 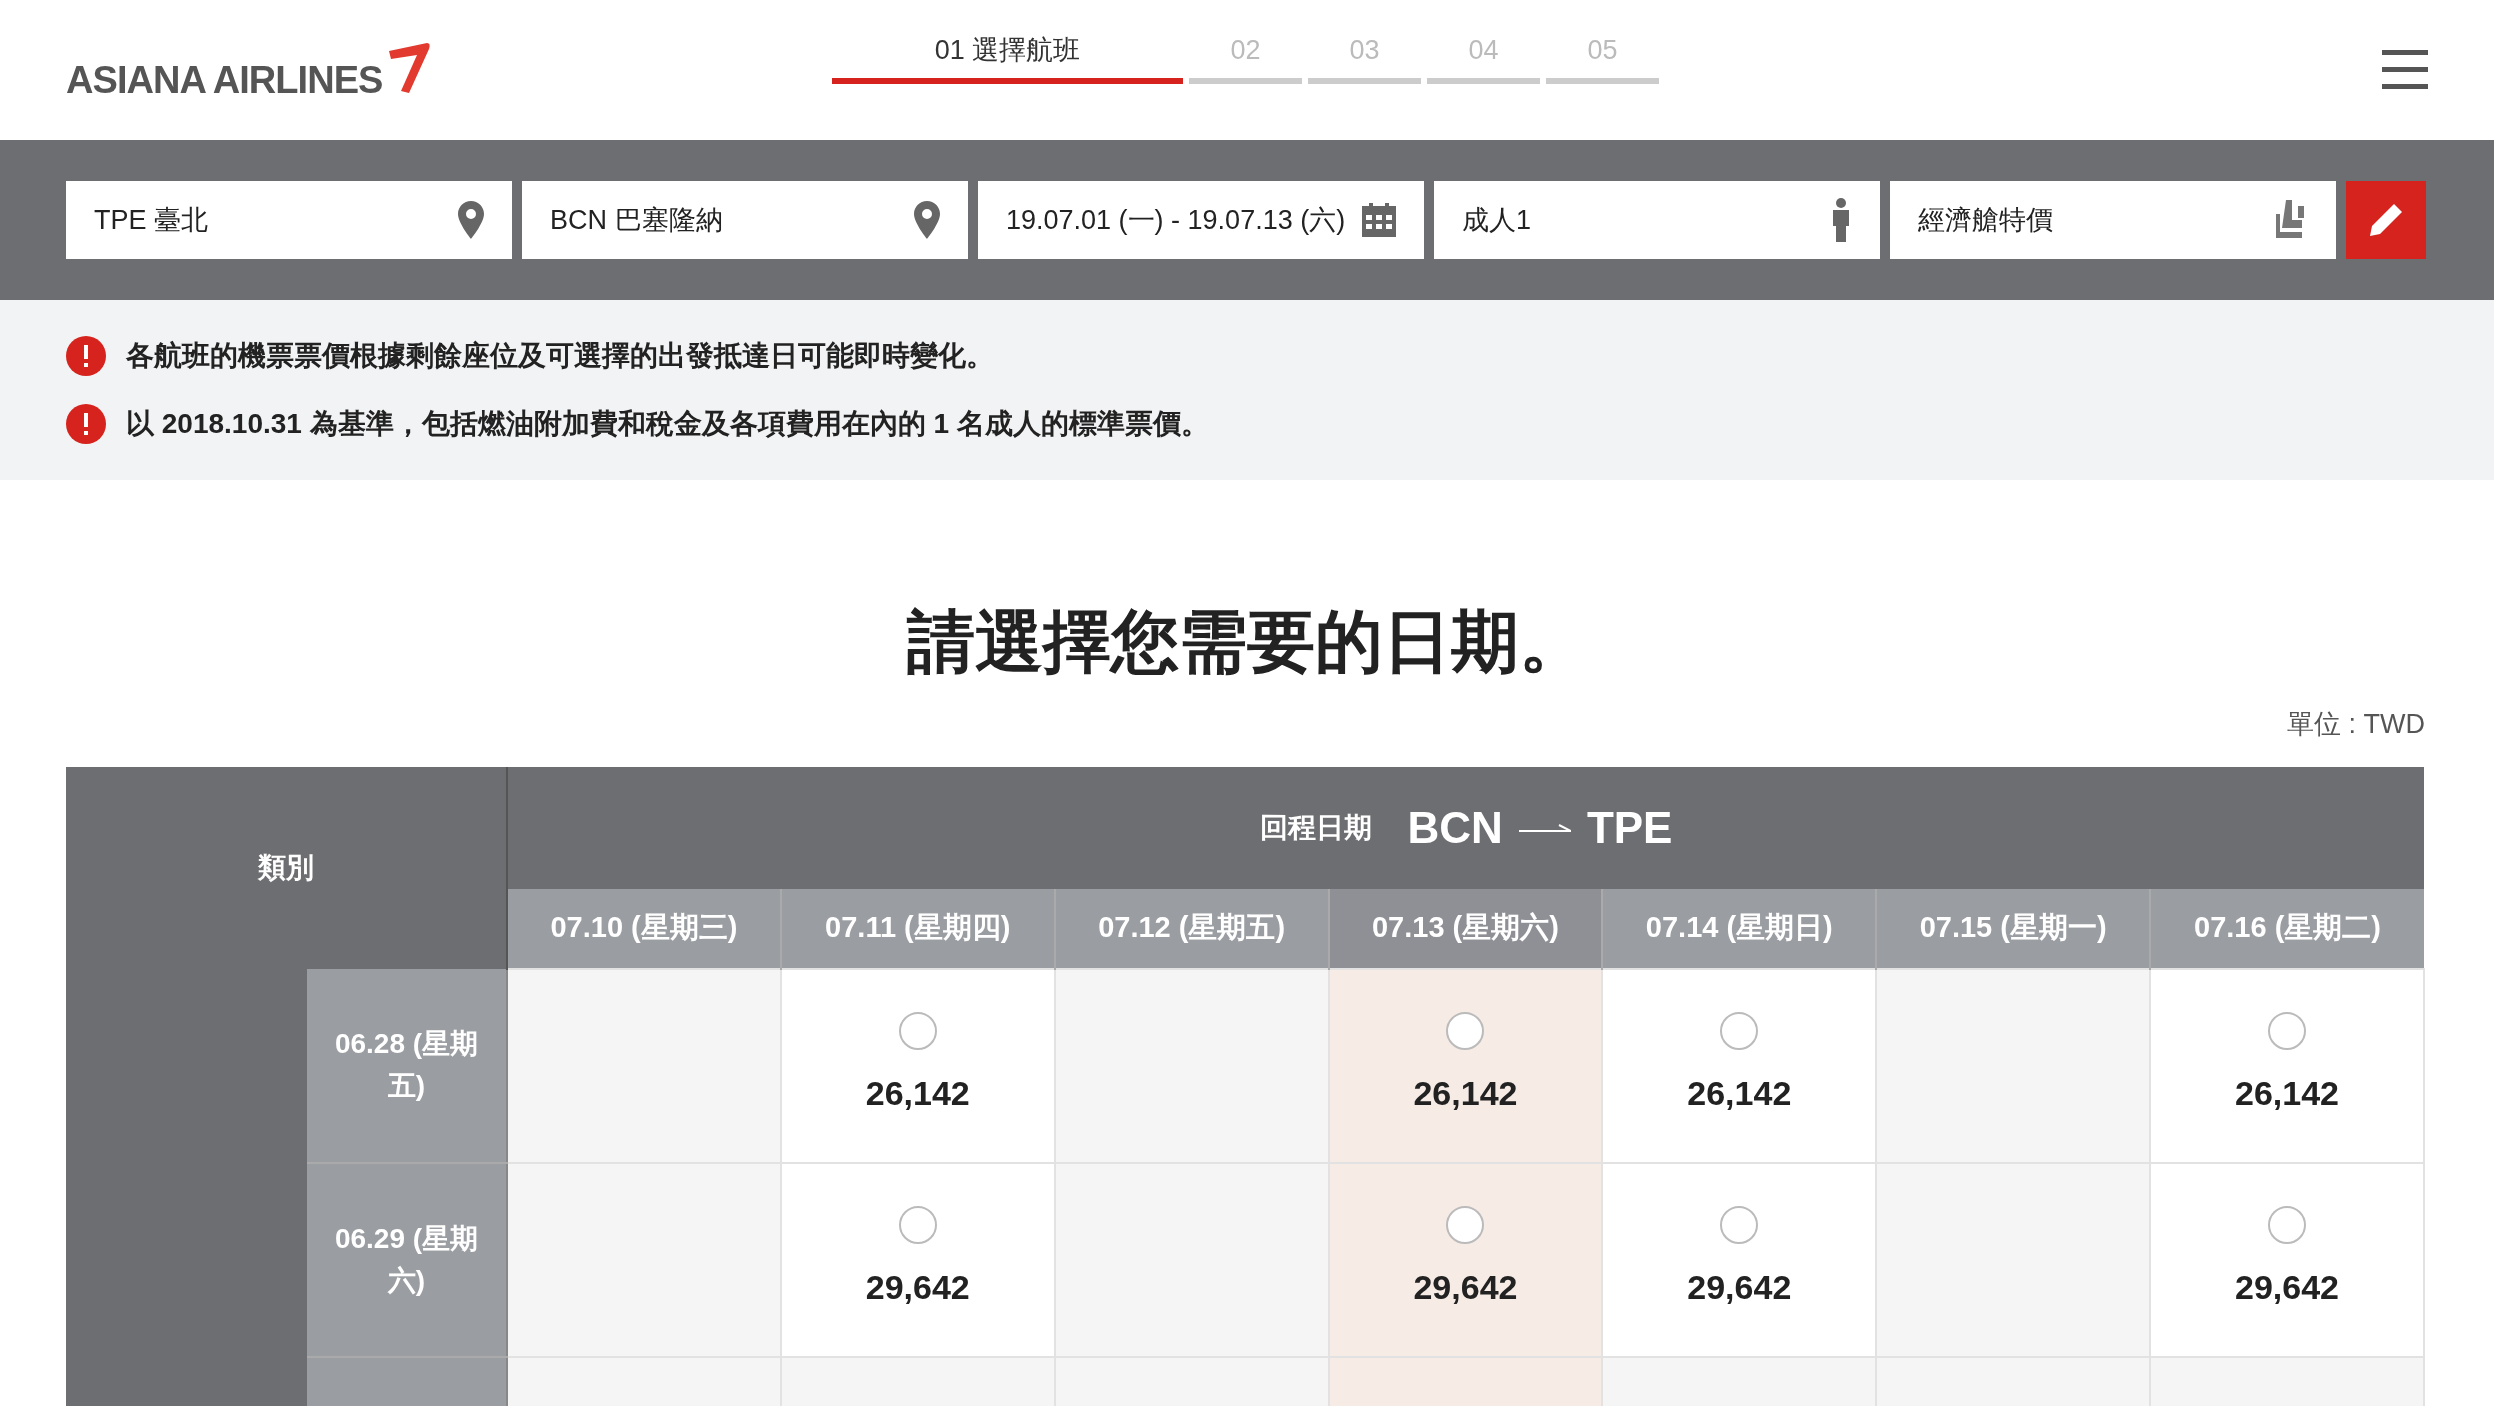 I want to click on arrow-icon, so click(x=1544, y=827).